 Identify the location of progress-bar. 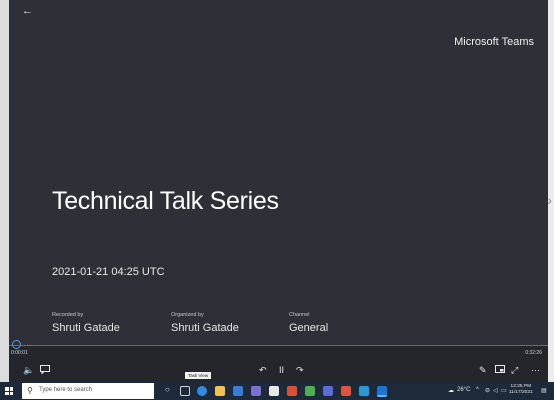
(278, 345).